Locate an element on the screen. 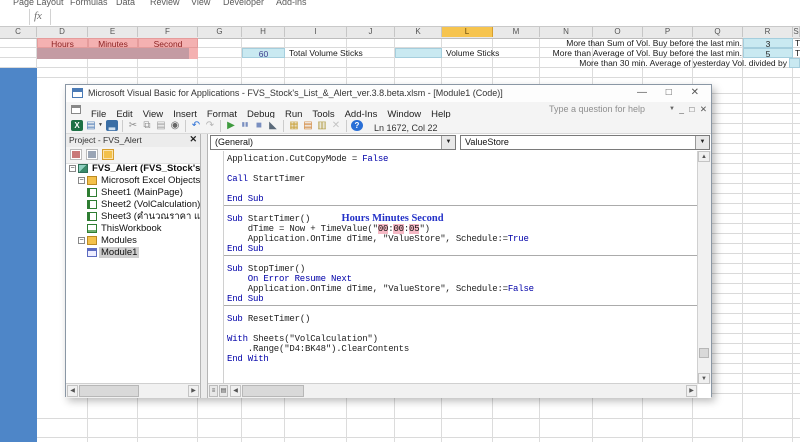  highlighted-column-c is located at coordinates (18, 255).